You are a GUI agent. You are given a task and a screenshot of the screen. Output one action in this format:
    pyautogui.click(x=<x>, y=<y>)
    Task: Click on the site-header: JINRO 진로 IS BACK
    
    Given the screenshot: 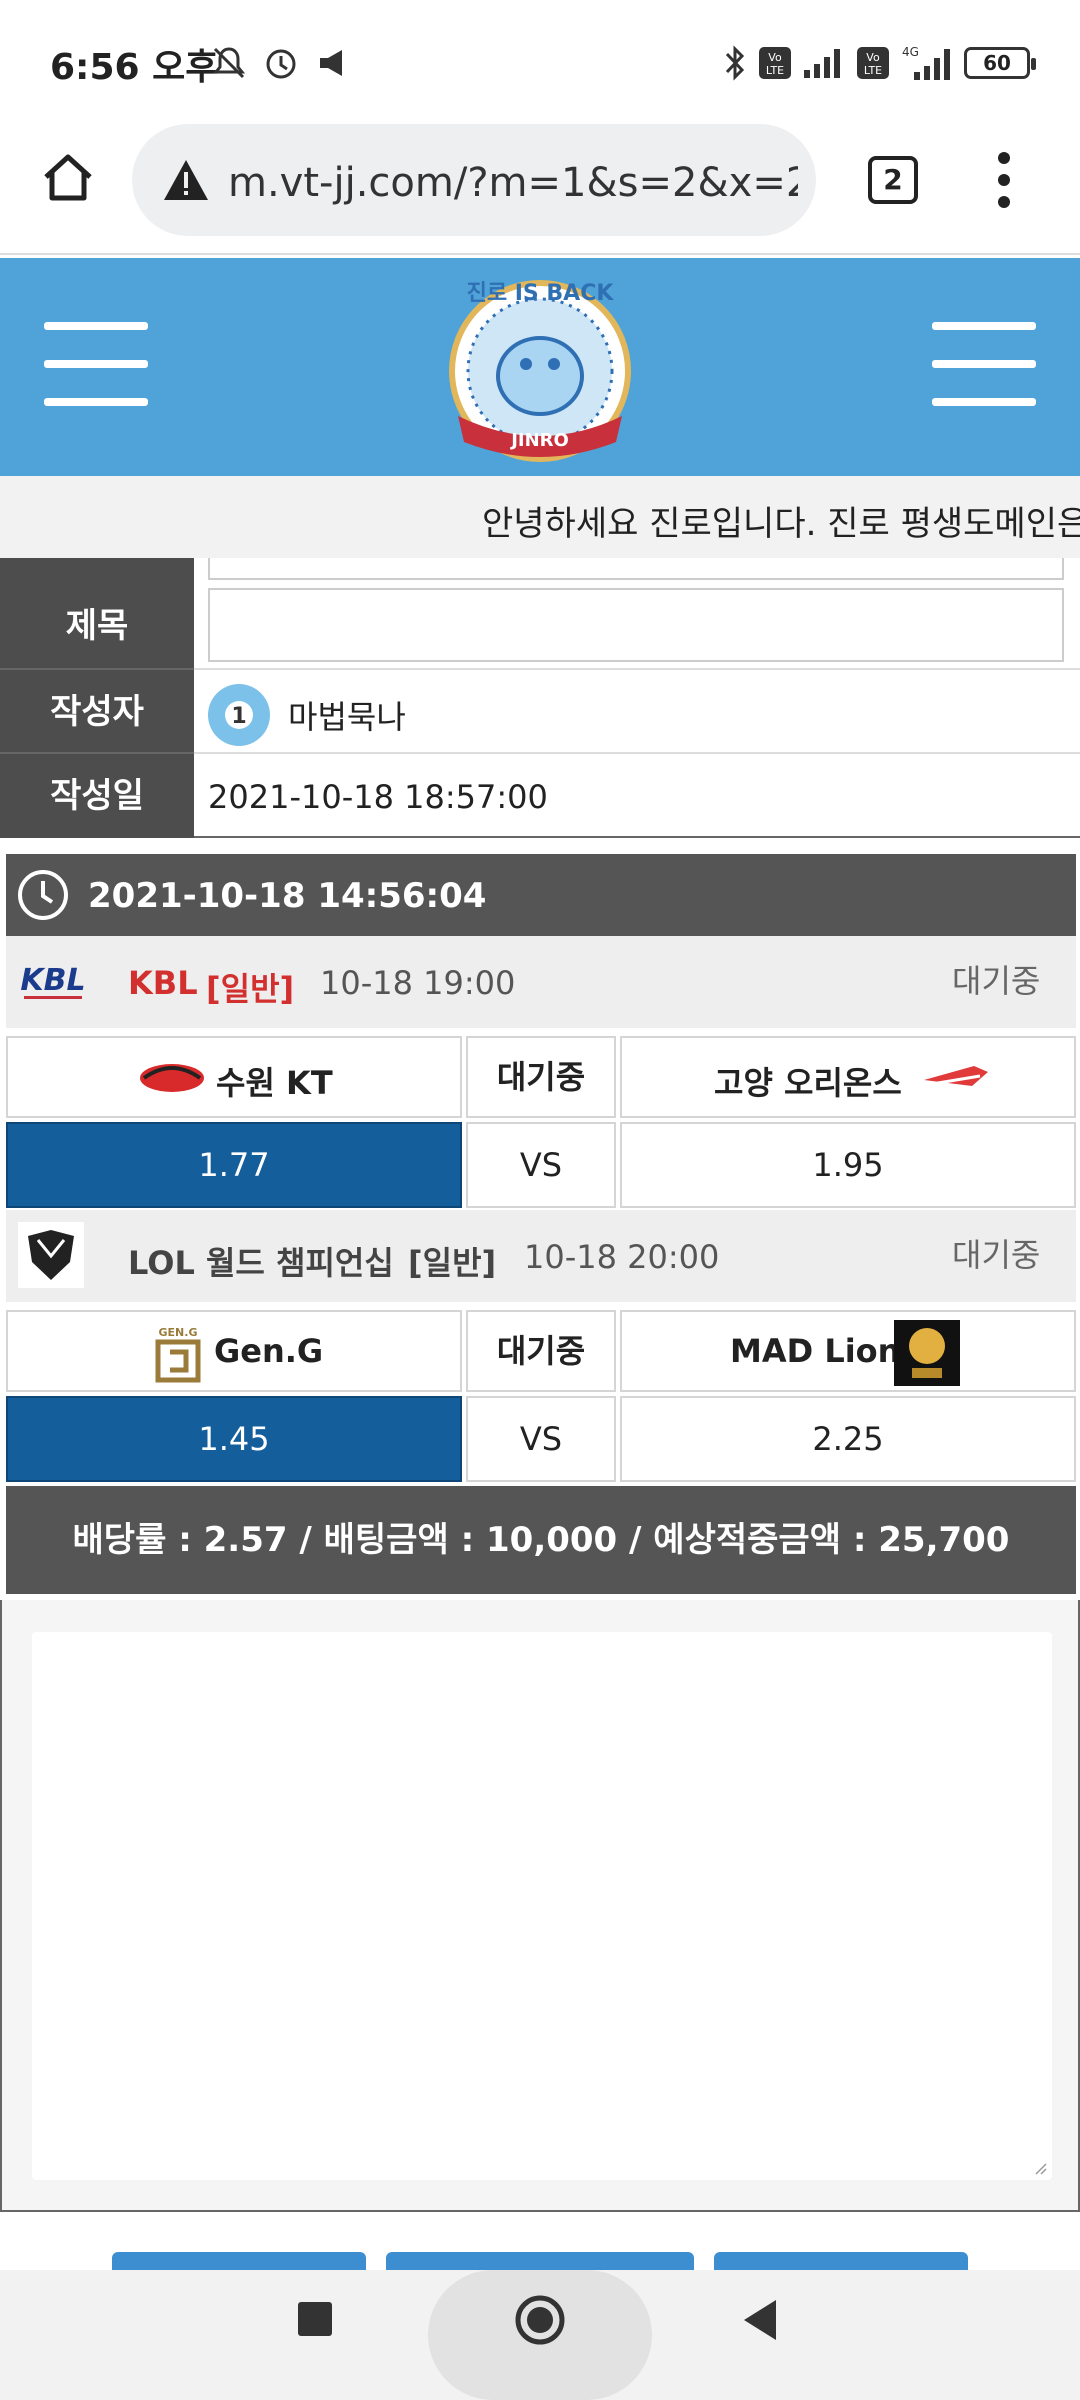 What is the action you would take?
    pyautogui.click(x=540, y=367)
    